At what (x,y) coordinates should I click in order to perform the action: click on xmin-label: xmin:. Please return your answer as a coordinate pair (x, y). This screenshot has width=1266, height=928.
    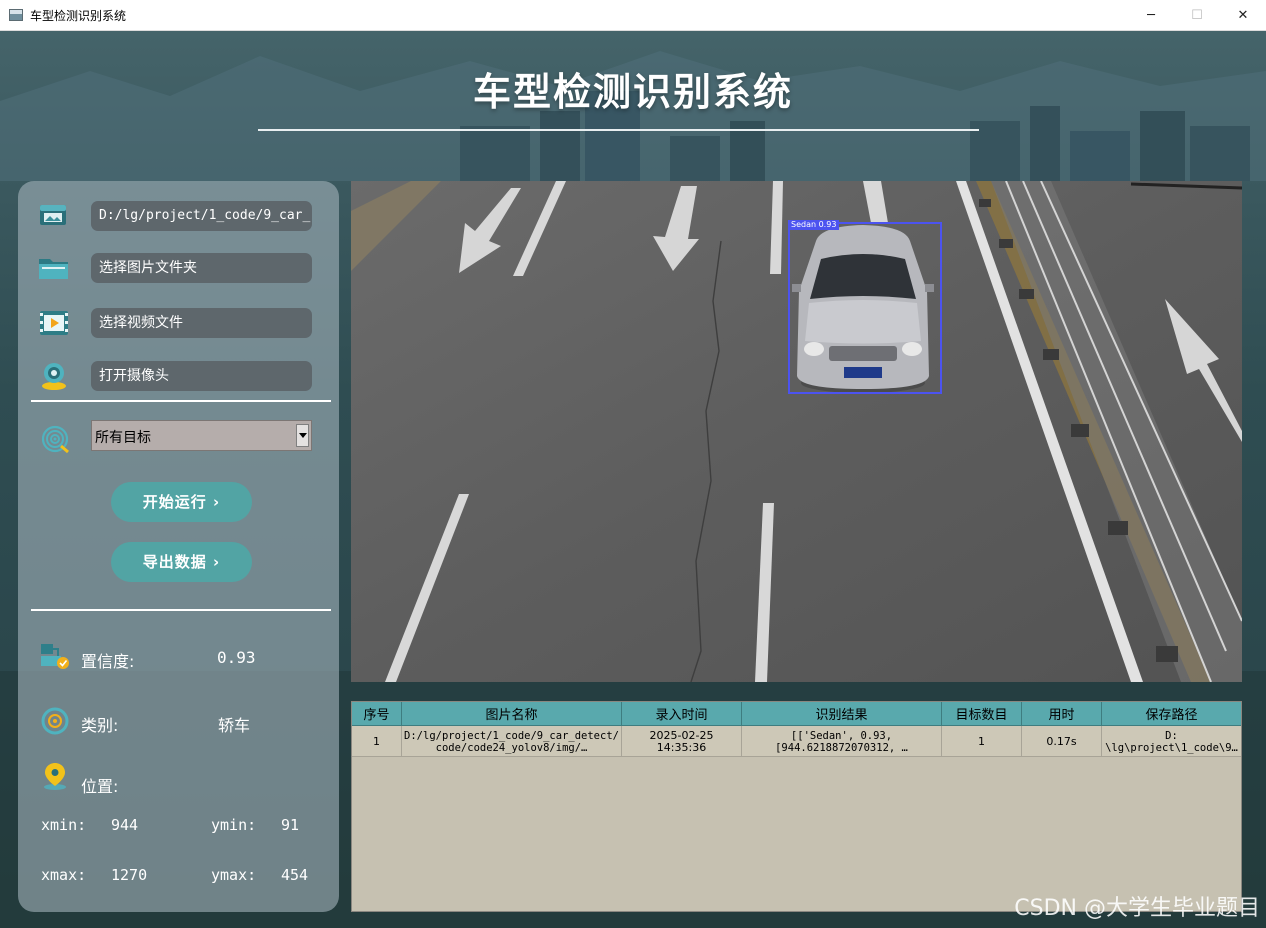
    Looking at the image, I should click on (64, 825).